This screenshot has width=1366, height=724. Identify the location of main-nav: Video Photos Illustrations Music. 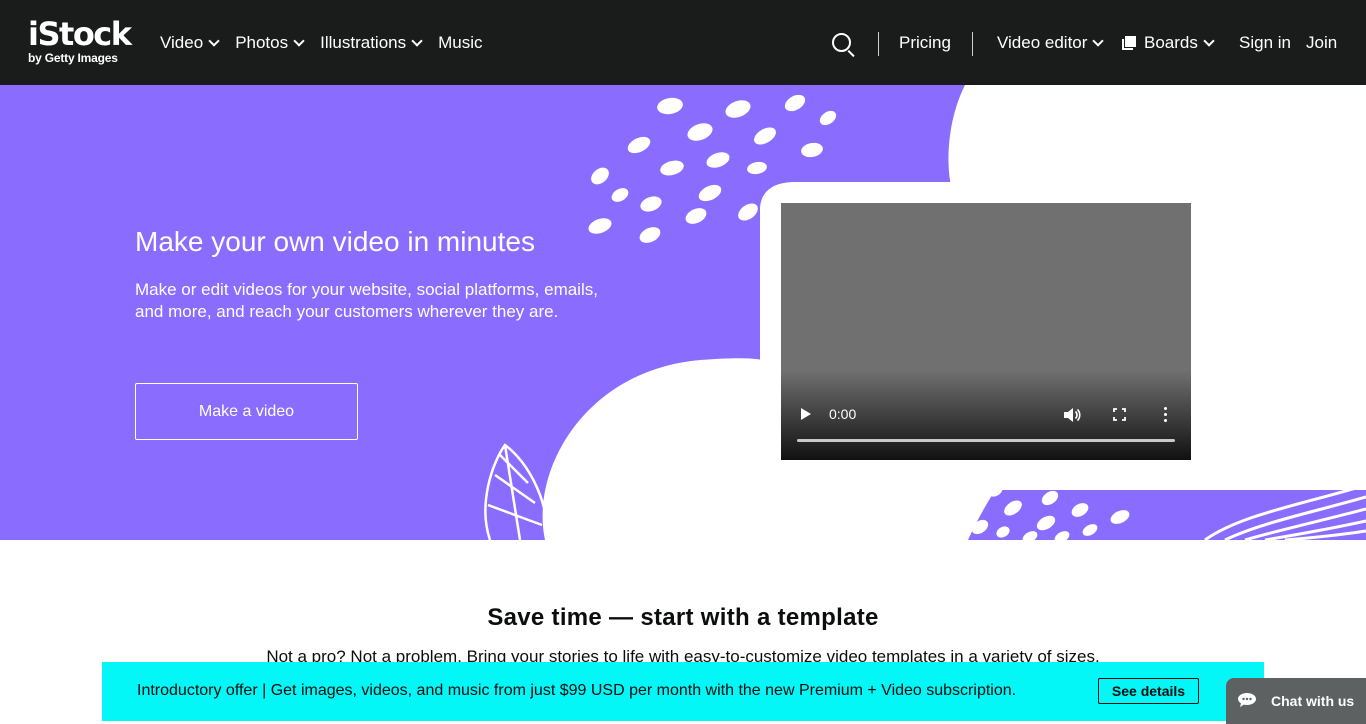
(330, 42).